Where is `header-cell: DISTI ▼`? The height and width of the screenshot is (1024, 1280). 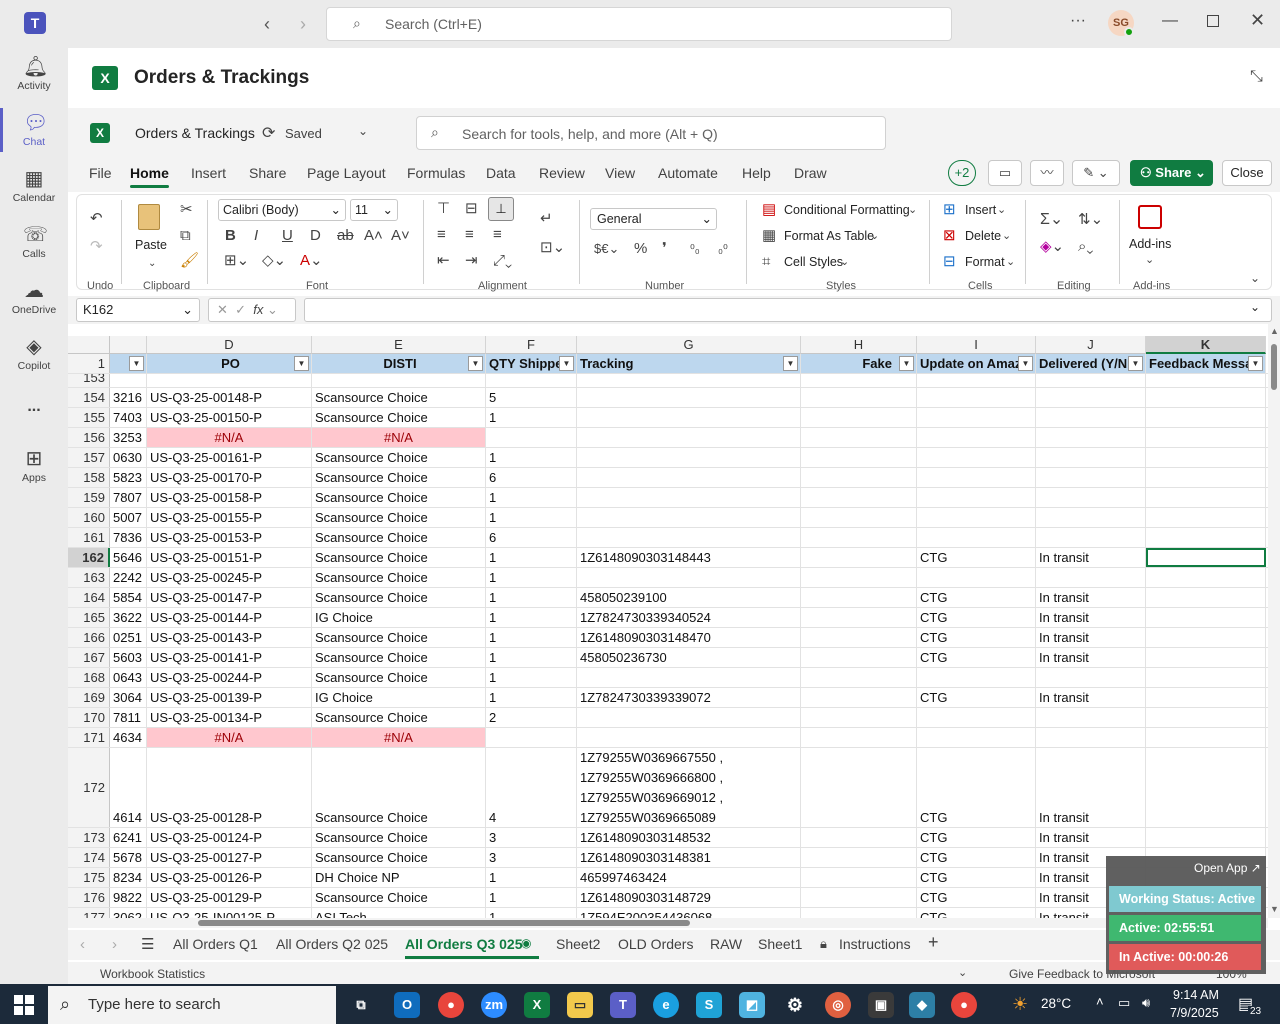 header-cell: DISTI ▼ is located at coordinates (399, 363).